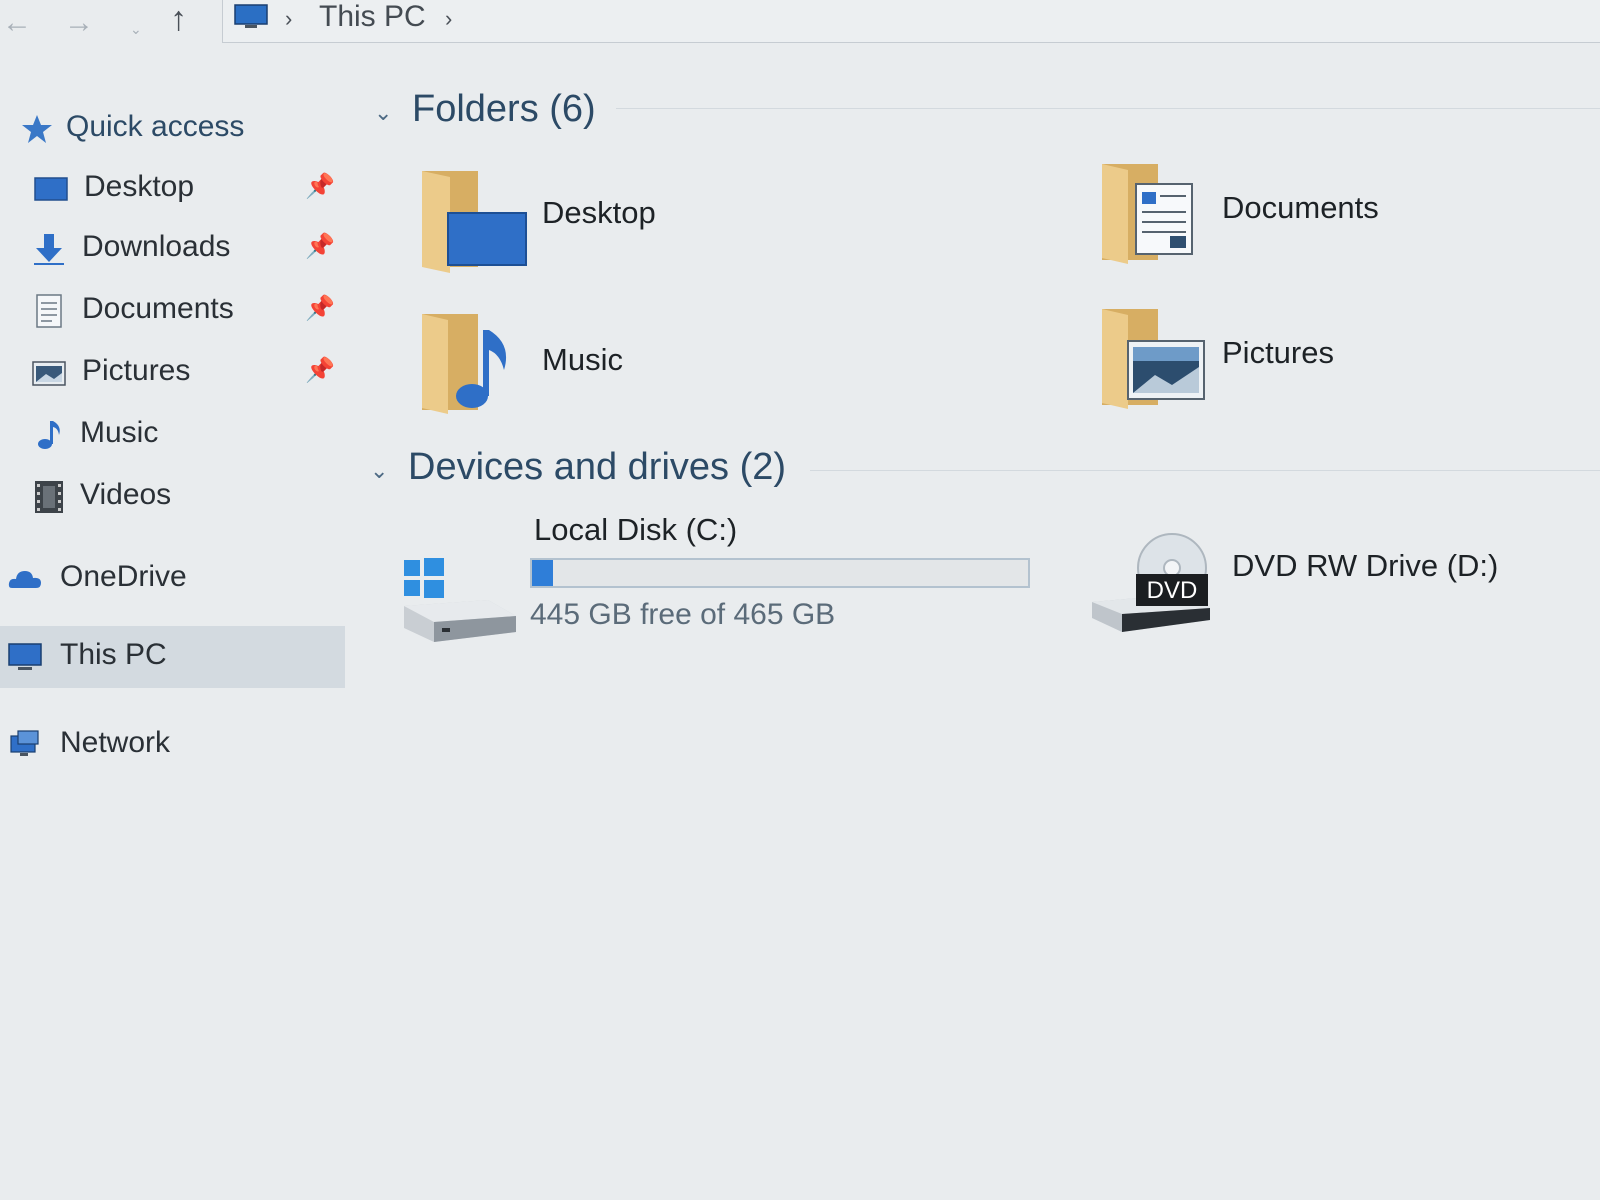 The image size is (1600, 1200). Describe the element at coordinates (49, 497) in the screenshot. I see `film-strip-icon` at that location.